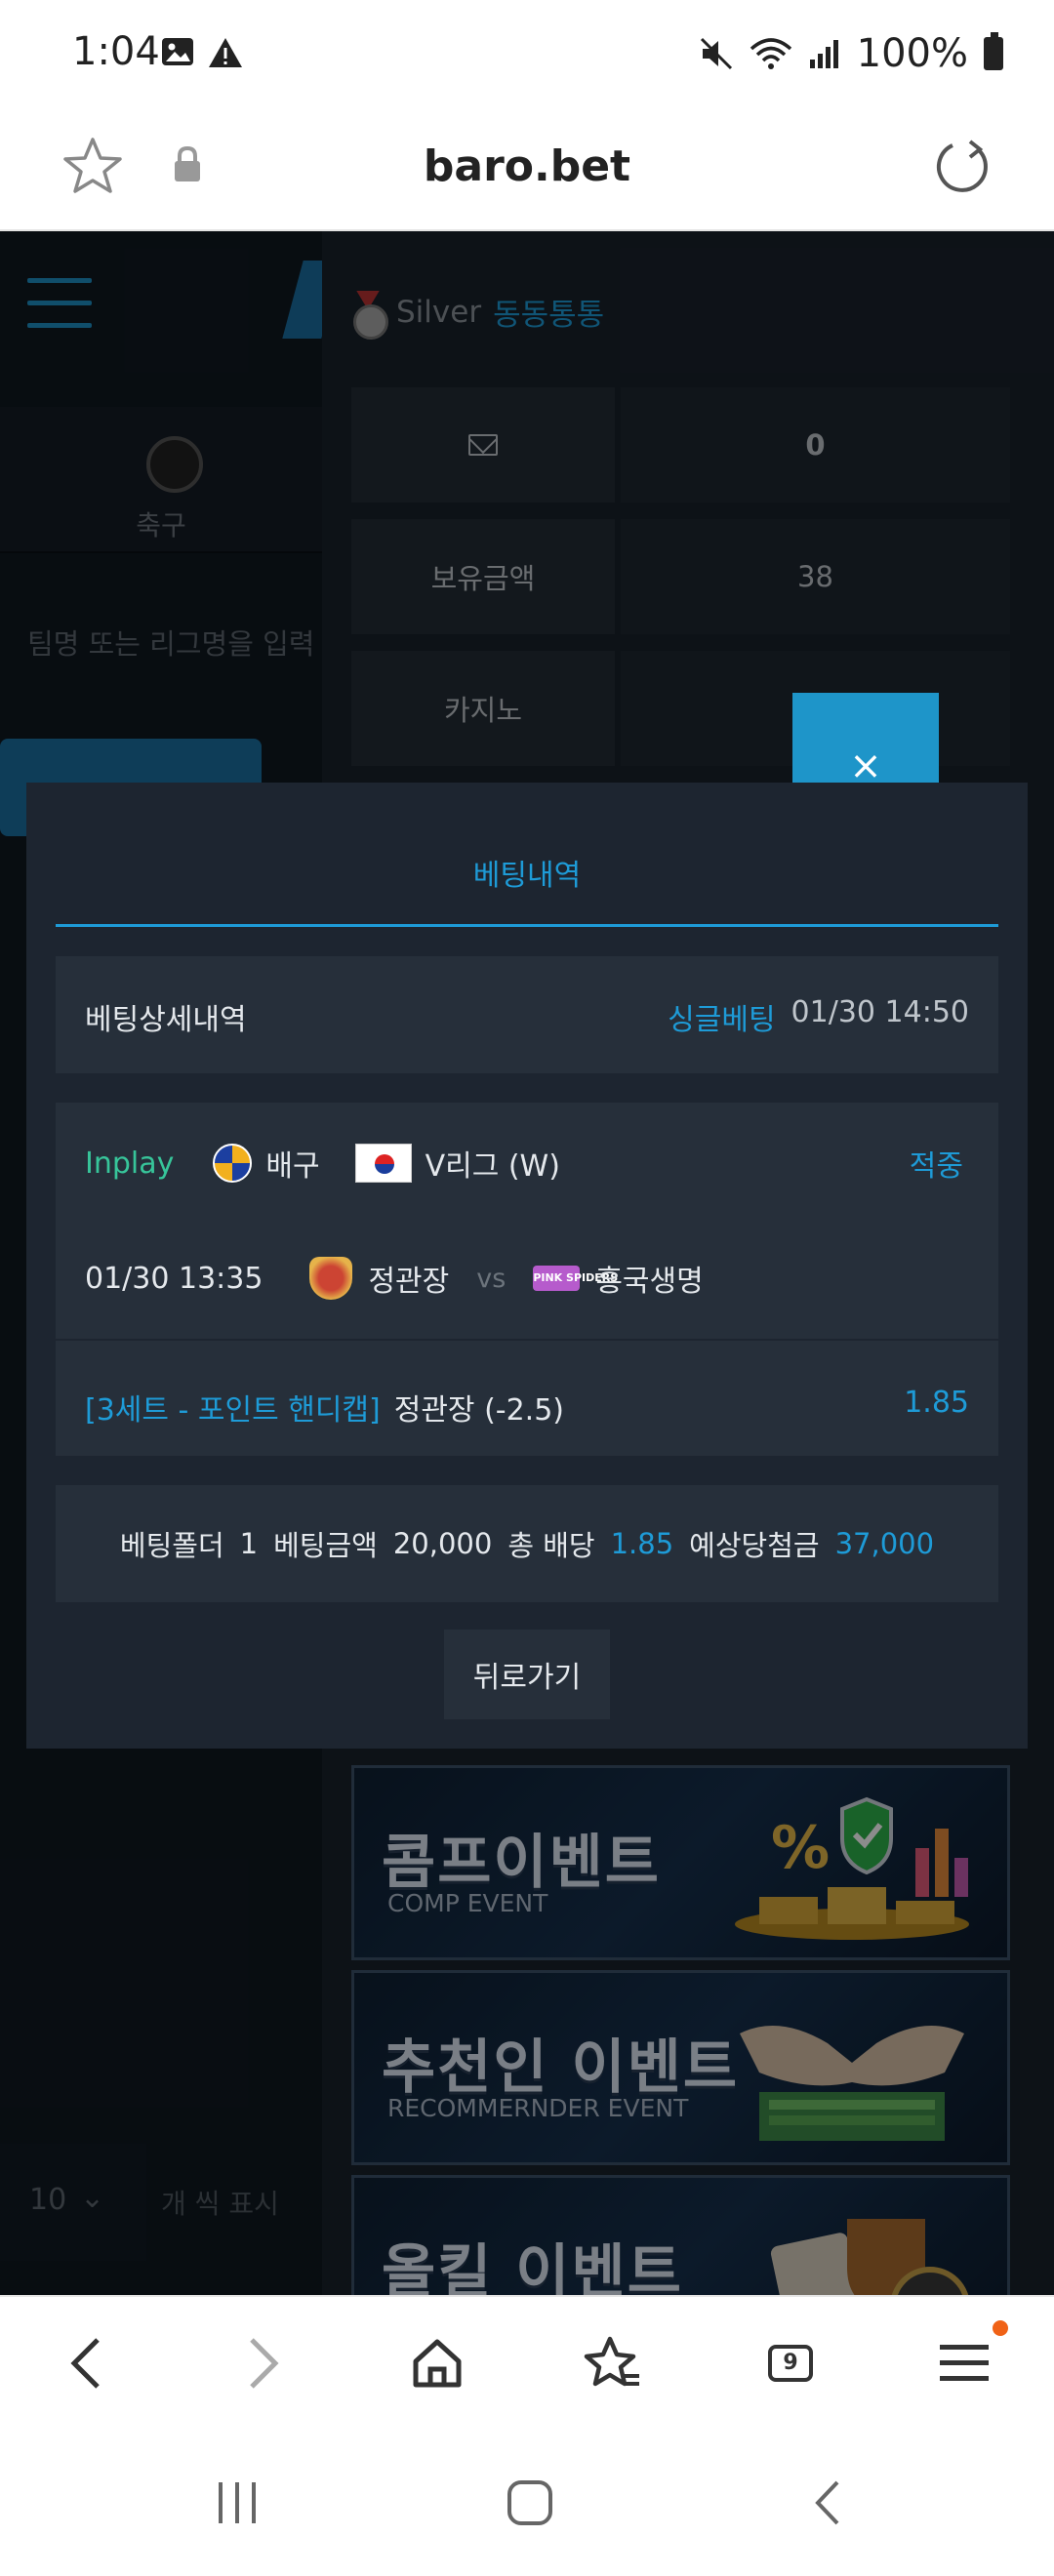 This screenshot has height=2576, width=1054. I want to click on warning-icon, so click(225, 52).